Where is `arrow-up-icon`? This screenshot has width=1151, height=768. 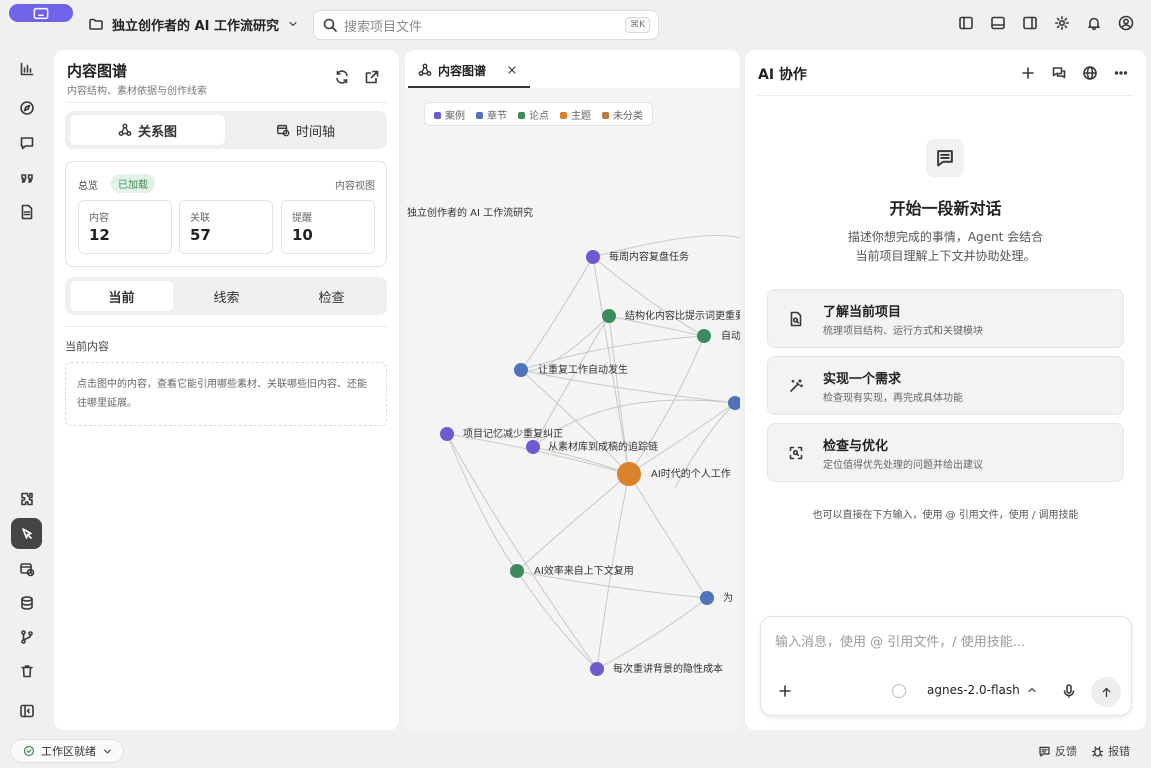 arrow-up-icon is located at coordinates (1106, 692).